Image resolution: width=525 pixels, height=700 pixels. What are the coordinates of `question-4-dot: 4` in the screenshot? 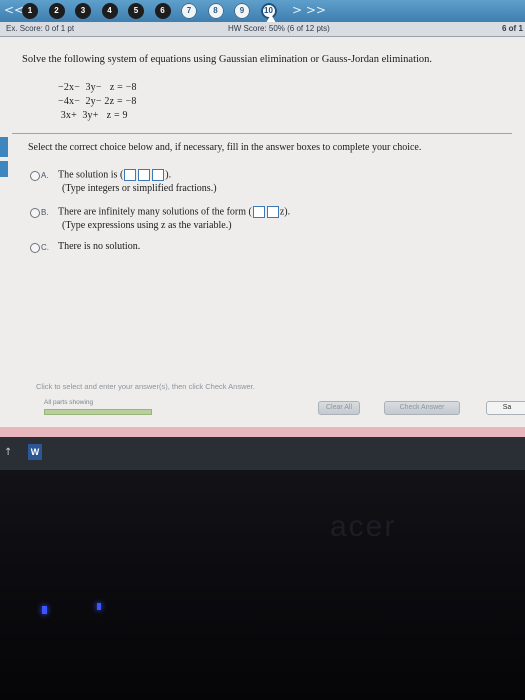 It's located at (109, 11).